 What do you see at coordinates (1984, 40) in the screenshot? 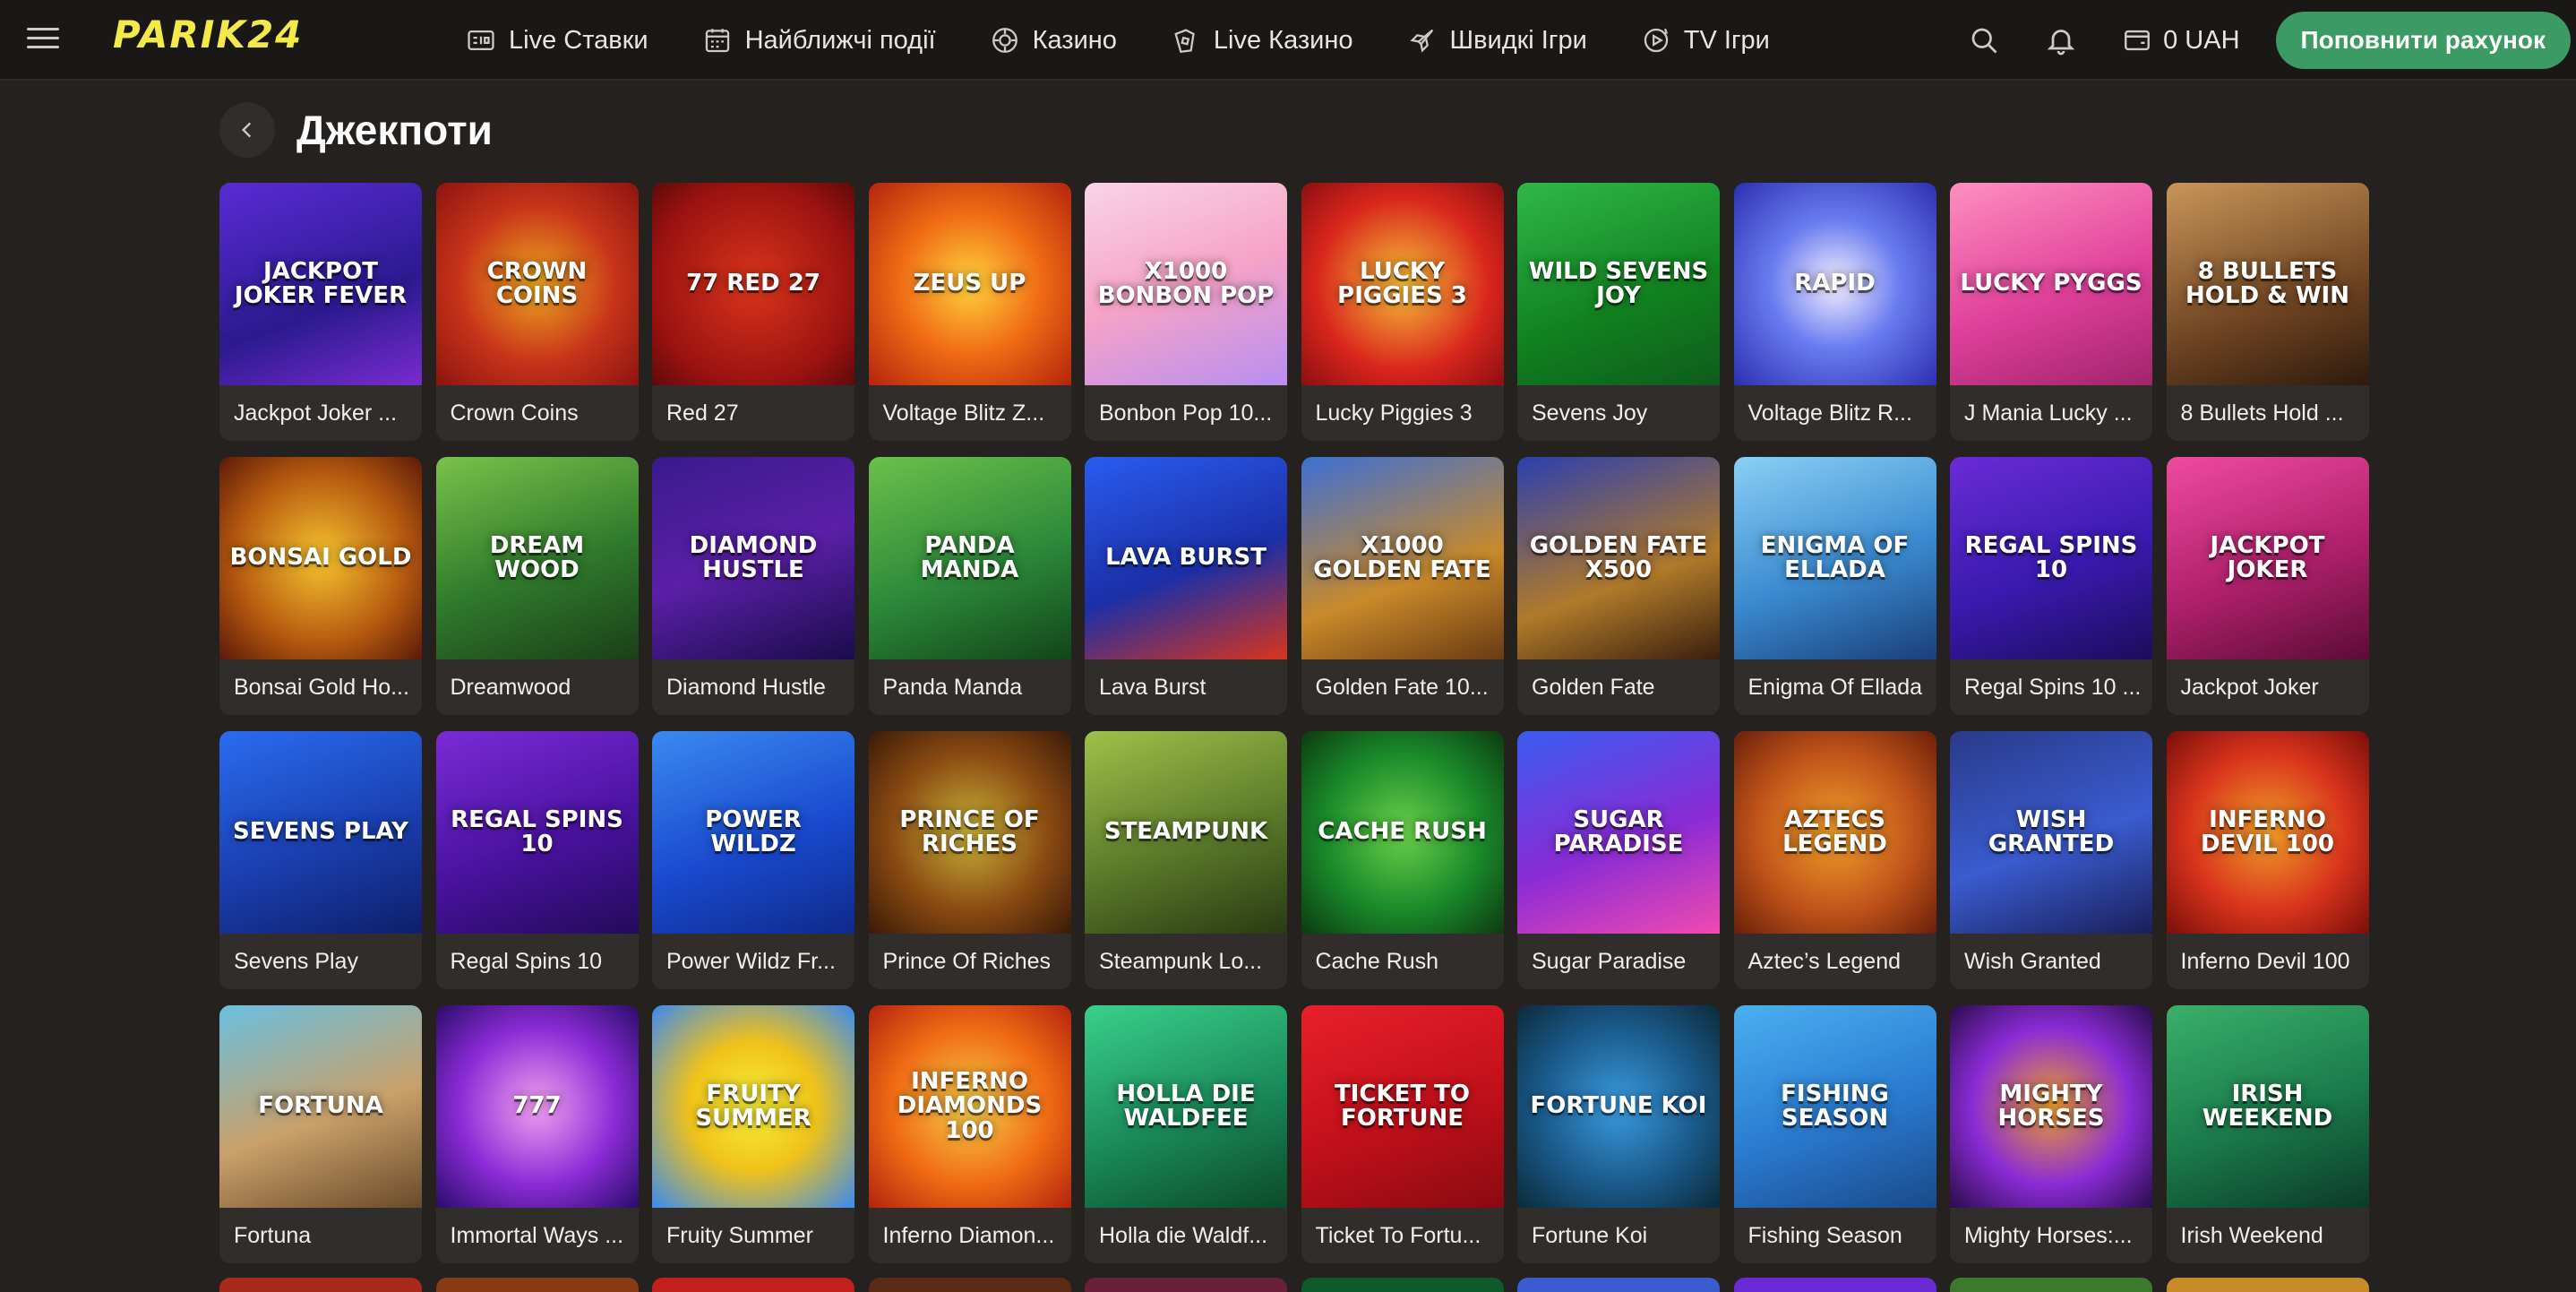
I see `search-icon` at bounding box center [1984, 40].